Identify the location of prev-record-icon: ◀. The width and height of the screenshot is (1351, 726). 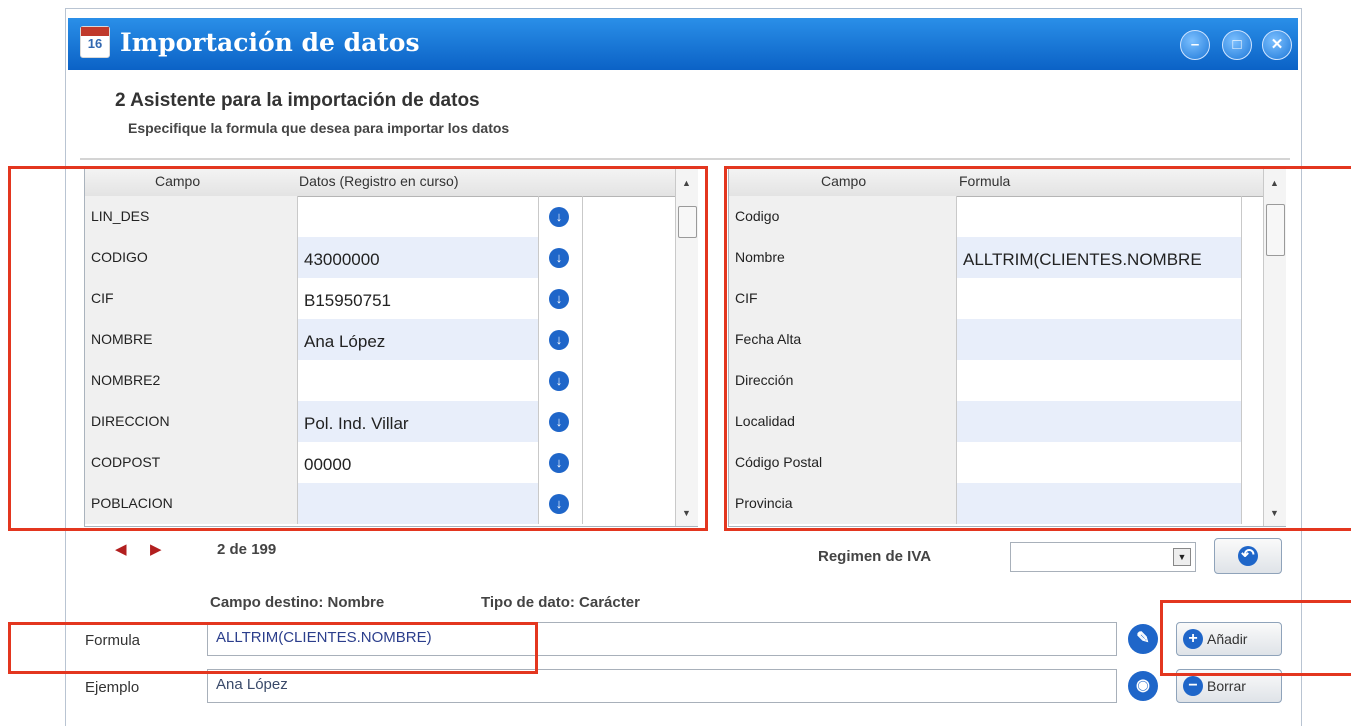
(121, 549).